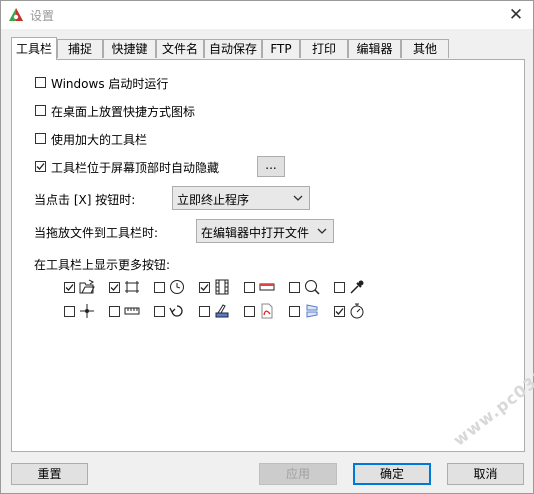 Image resolution: width=534 pixels, height=494 pixels. What do you see at coordinates (180, 48) in the screenshot?
I see `tab-filename: 文件名` at bounding box center [180, 48].